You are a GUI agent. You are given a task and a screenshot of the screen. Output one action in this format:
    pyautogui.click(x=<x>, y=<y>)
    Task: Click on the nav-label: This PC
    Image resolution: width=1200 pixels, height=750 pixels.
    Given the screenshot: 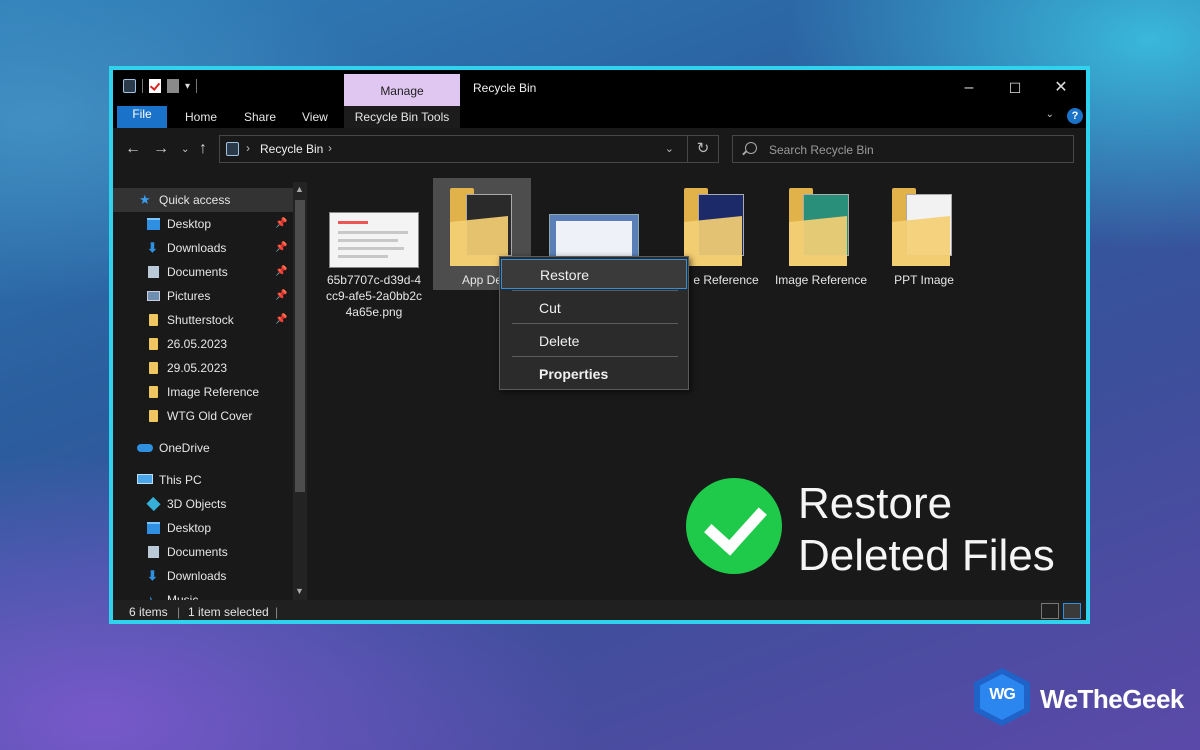 What is the action you would take?
    pyautogui.click(x=180, y=480)
    